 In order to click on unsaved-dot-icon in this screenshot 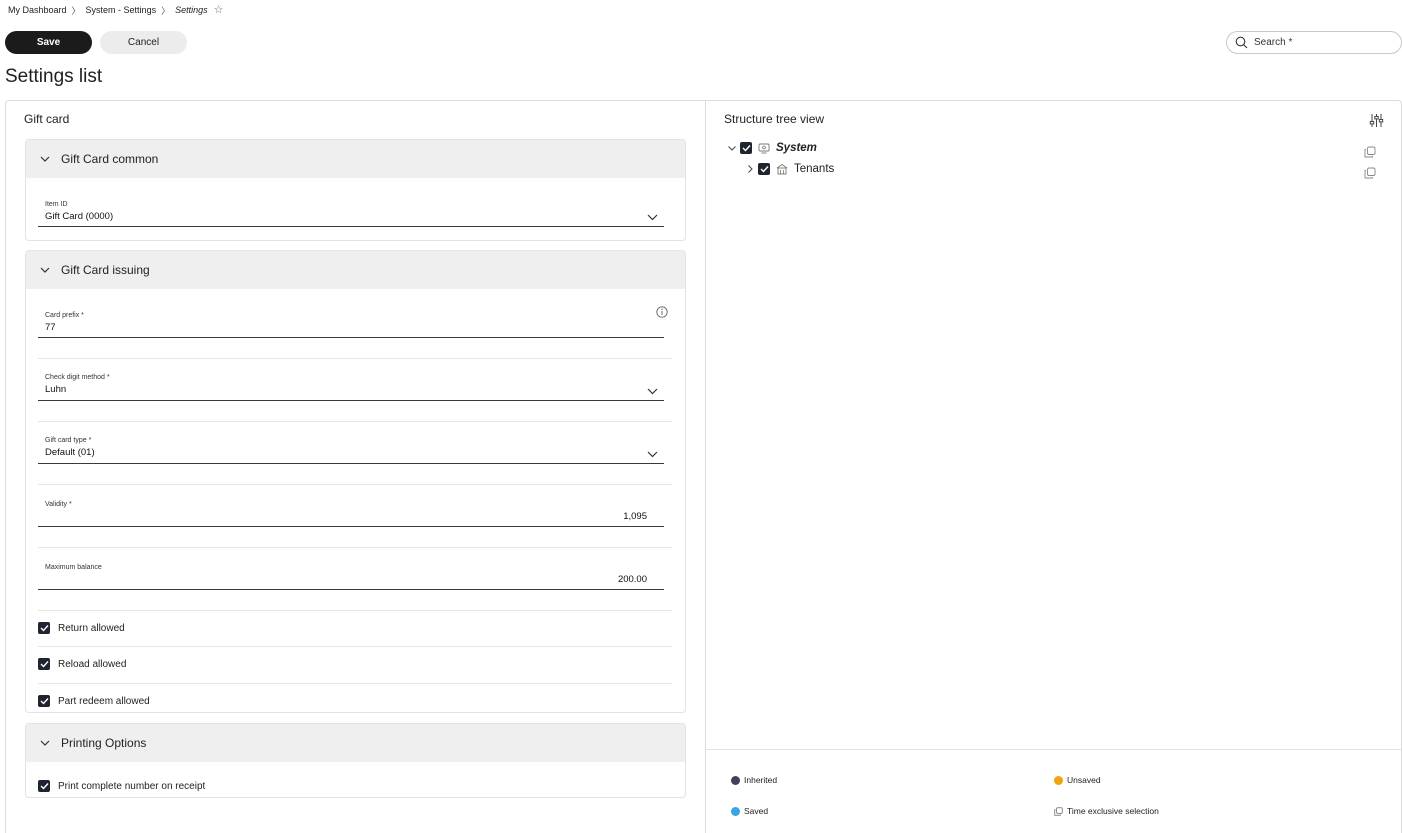, I will do `click(1058, 780)`.